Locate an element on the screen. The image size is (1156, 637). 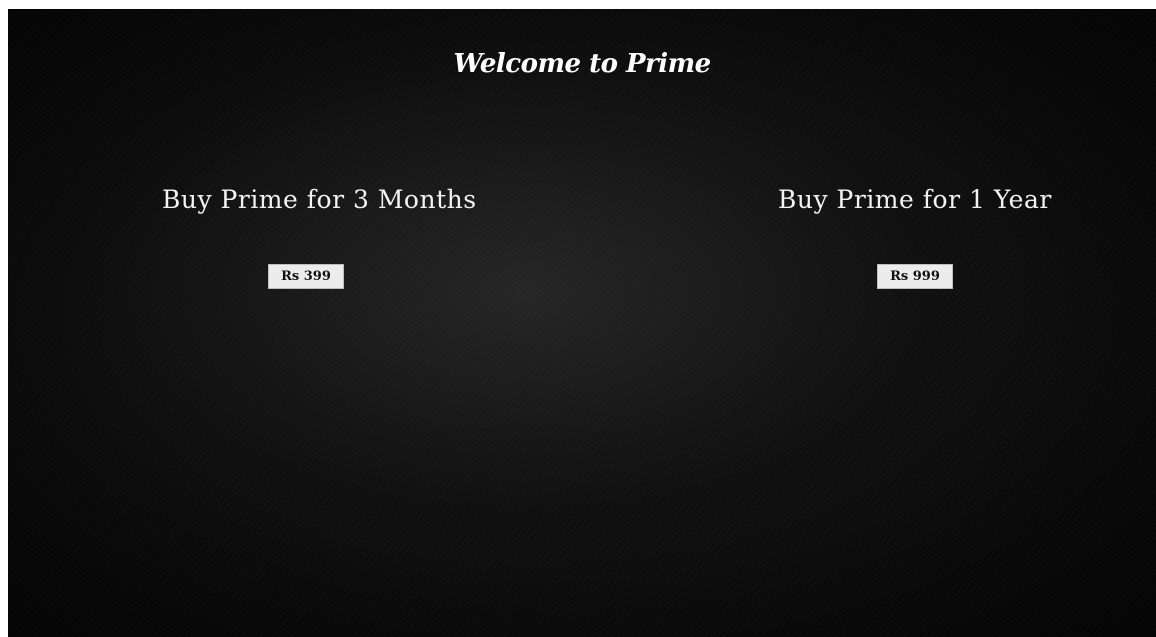
buy-one-year-button: Rs 999 is located at coordinates (915, 276).